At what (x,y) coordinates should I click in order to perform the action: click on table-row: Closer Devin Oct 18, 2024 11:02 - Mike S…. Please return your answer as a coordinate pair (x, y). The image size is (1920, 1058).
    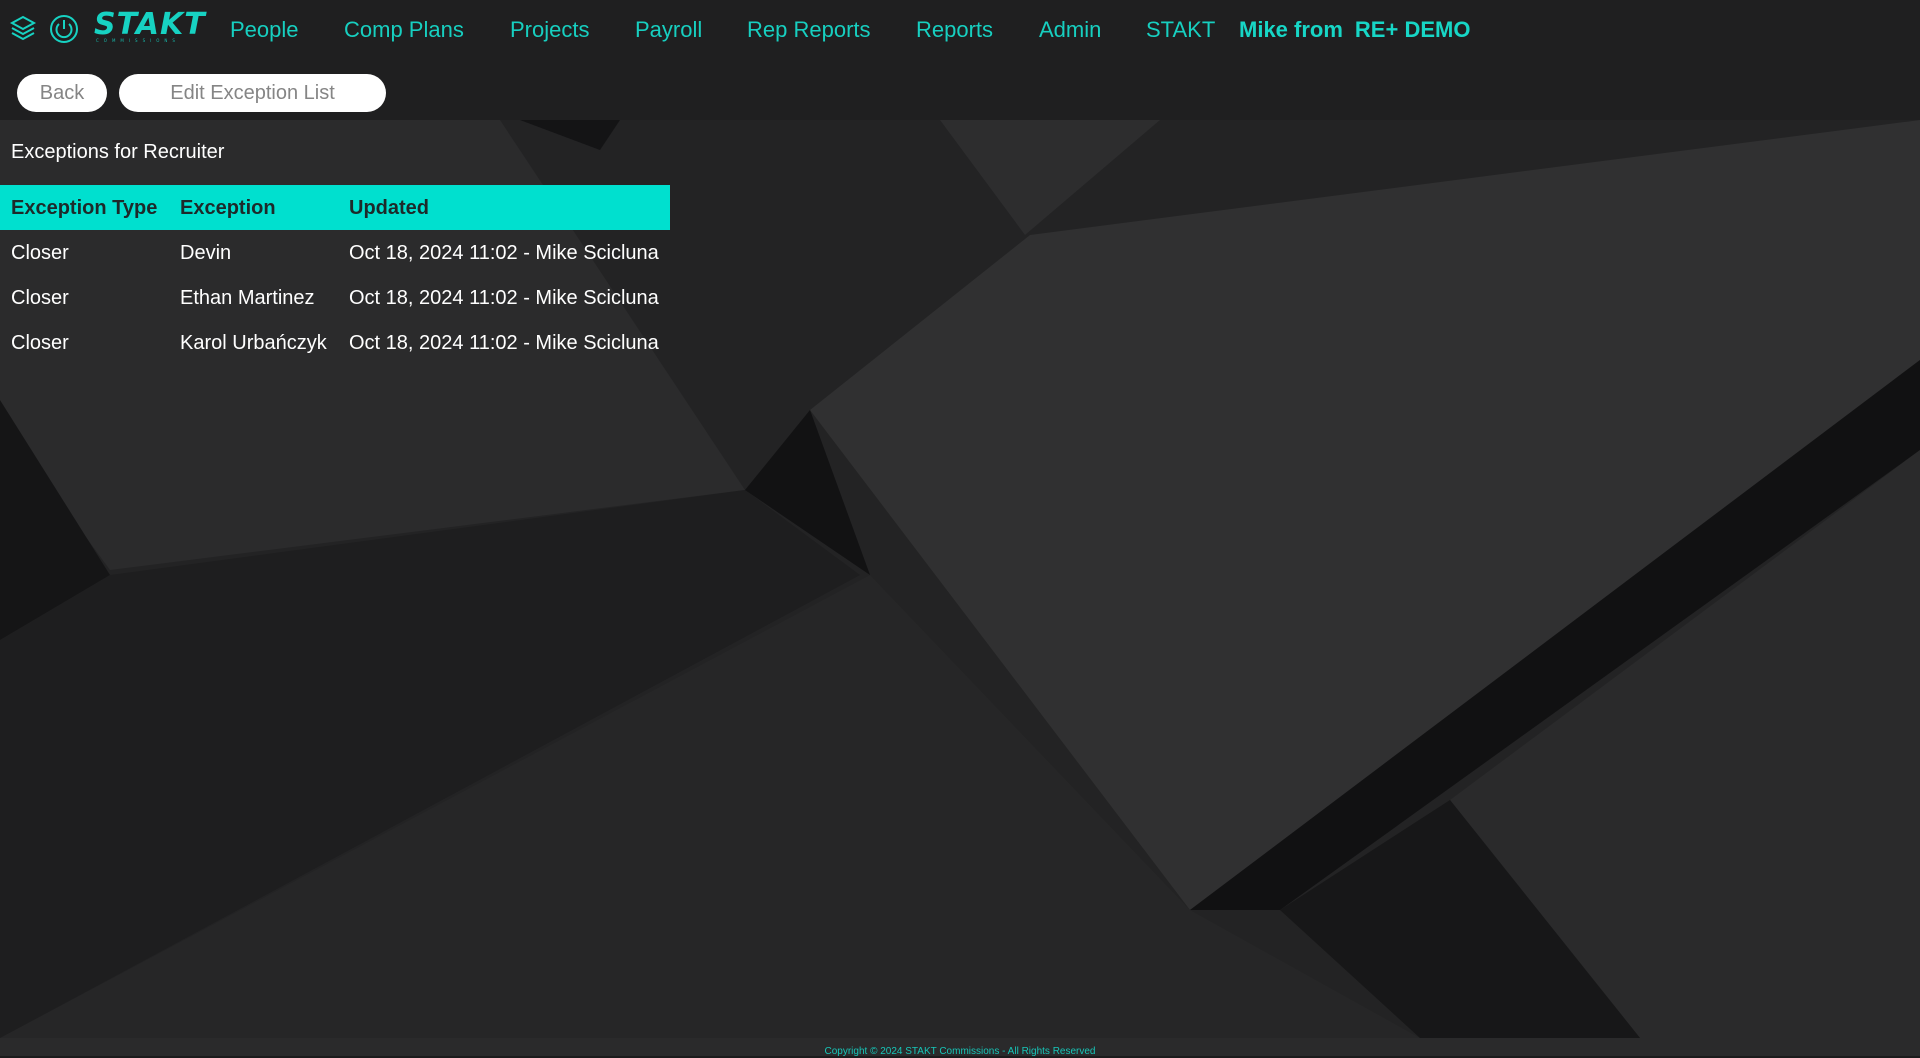
    Looking at the image, I should click on (335, 252).